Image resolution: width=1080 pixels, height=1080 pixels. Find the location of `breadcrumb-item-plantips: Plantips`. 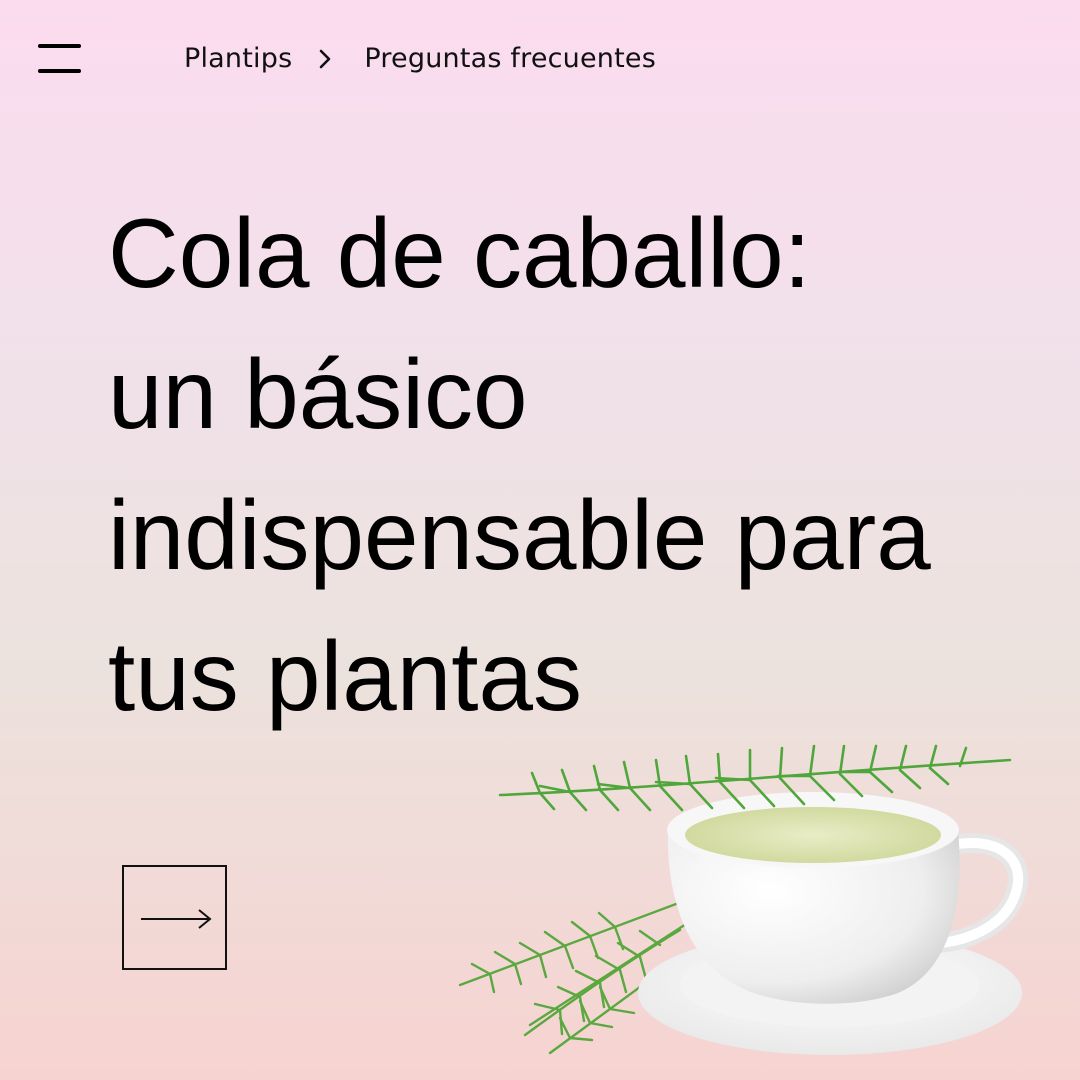

breadcrumb-item-plantips: Plantips is located at coordinates (238, 58).